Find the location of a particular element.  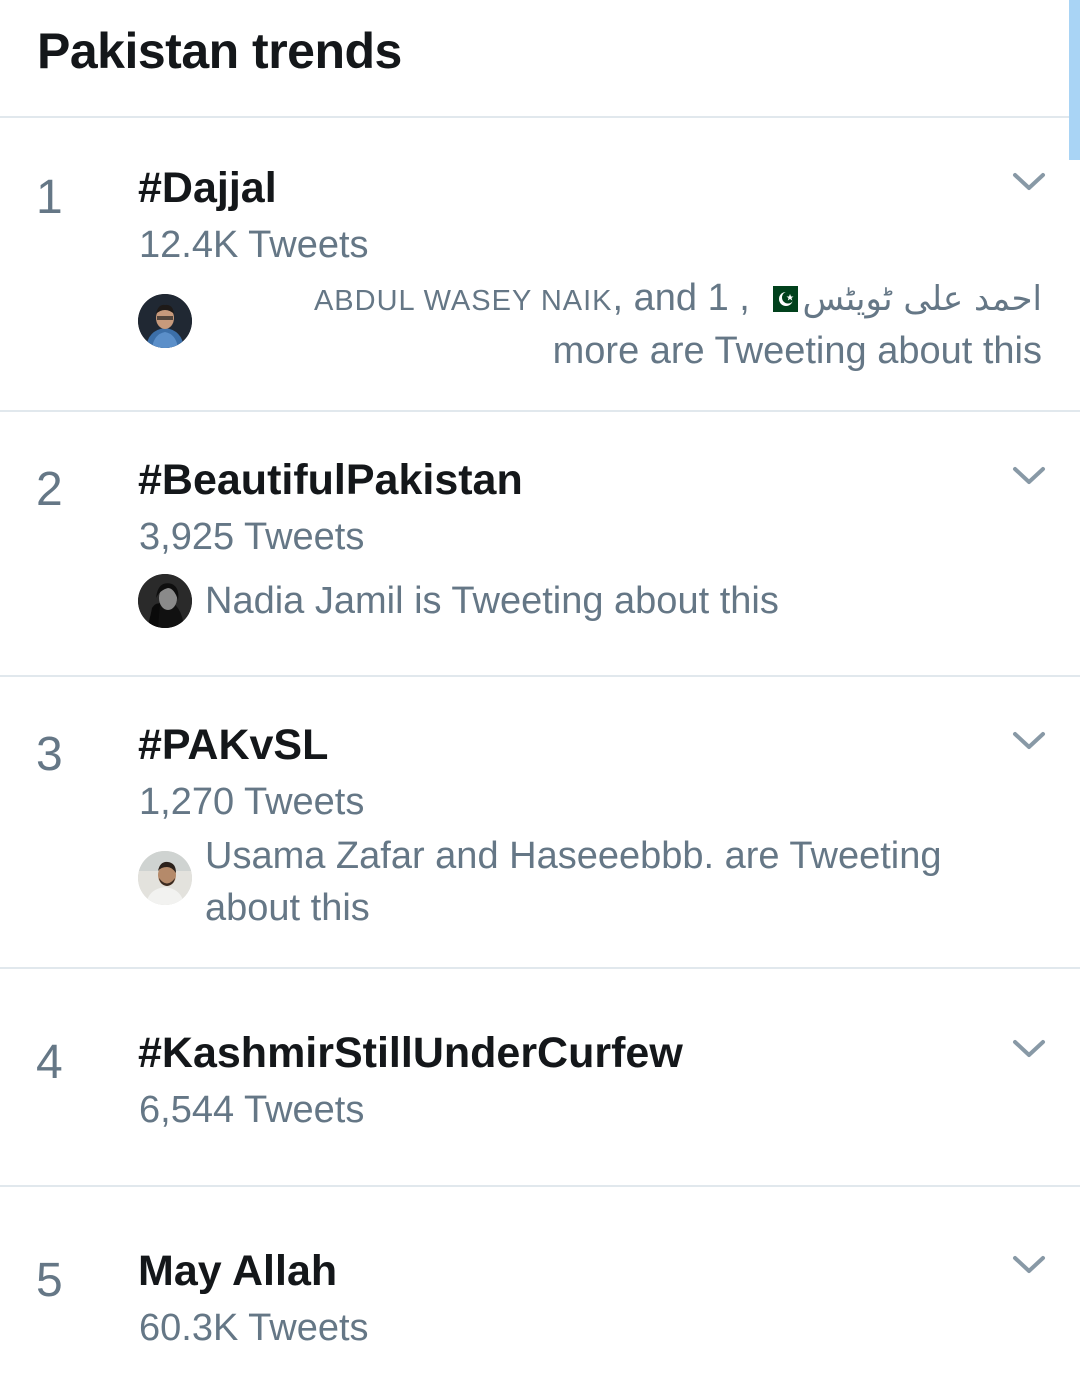

trend-tweet-count: 1,270 Tweets is located at coordinates (252, 802).